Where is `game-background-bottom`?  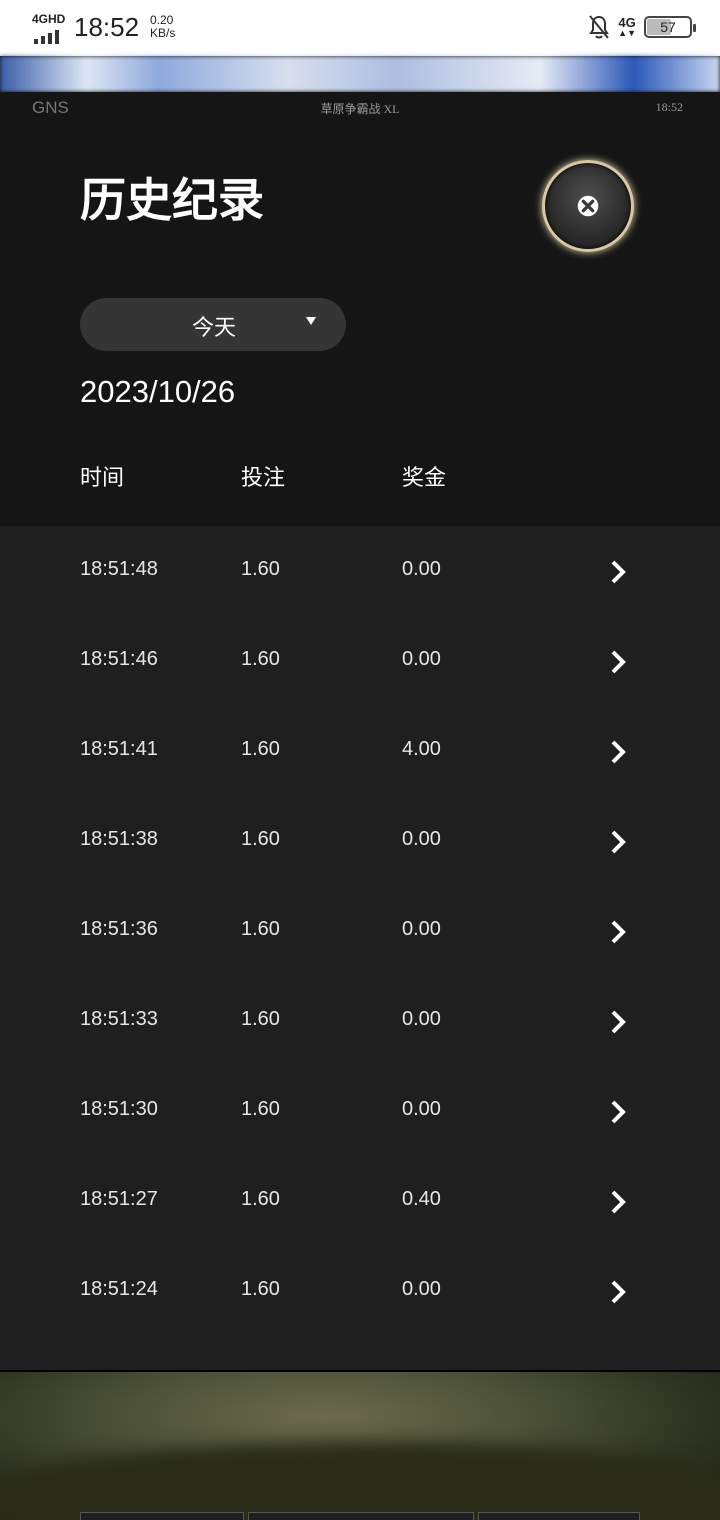
game-background-bottom is located at coordinates (360, 1446).